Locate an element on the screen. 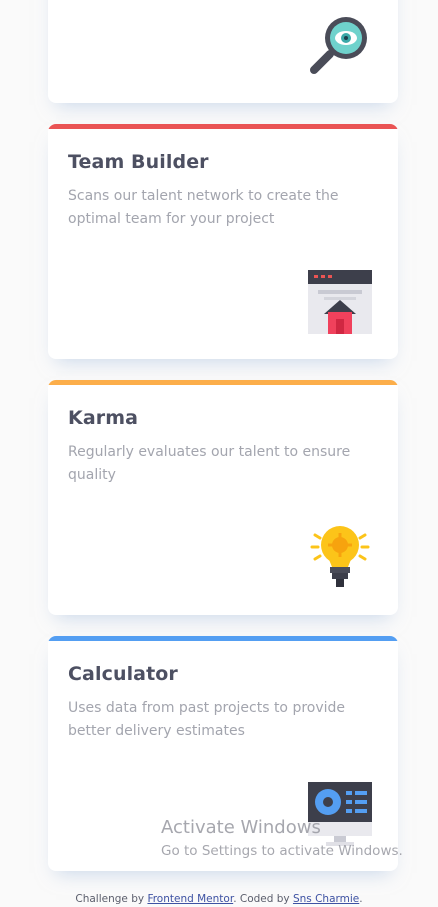 The height and width of the screenshot is (907, 438). footer-suffix: . is located at coordinates (361, 899).